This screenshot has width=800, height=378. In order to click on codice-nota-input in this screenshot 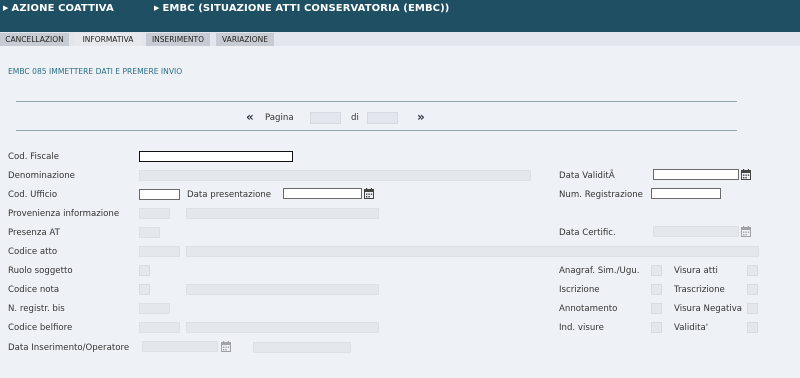, I will do `click(144, 289)`.